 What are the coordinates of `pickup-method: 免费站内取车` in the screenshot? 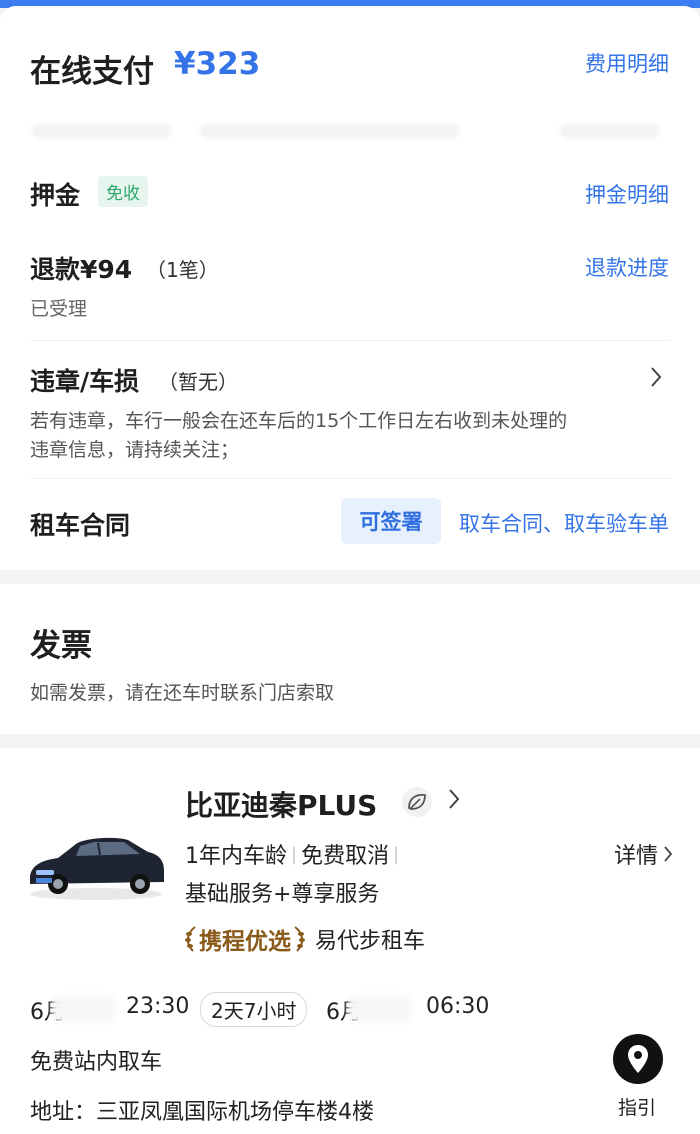 It's located at (96, 1062).